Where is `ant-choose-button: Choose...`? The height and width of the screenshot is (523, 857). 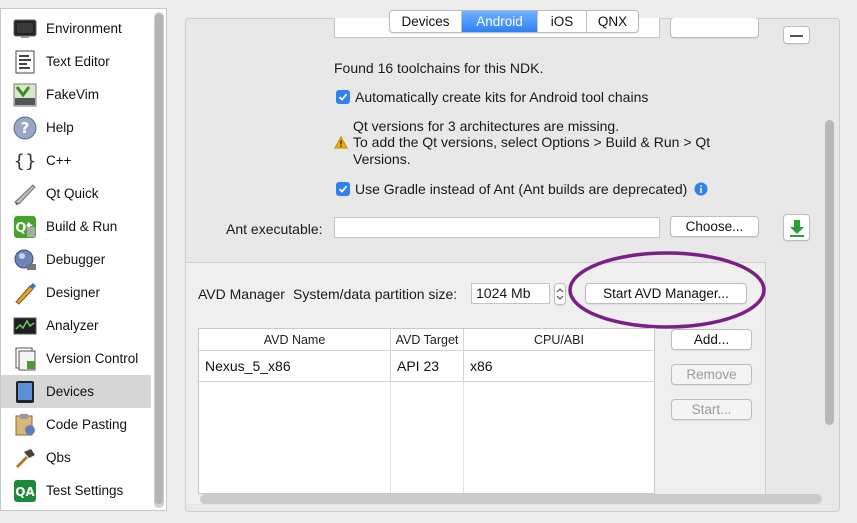
ant-choose-button: Choose... is located at coordinates (714, 226).